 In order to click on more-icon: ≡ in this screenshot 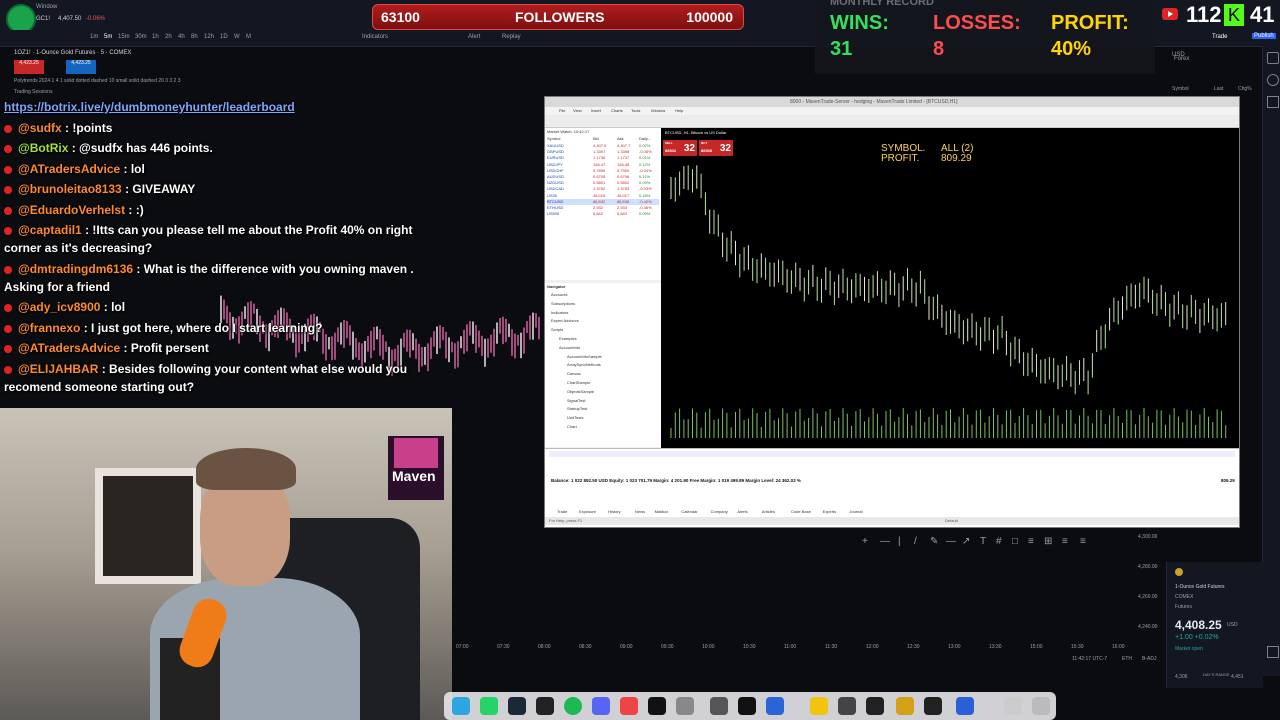, I will do `click(1083, 541)`.